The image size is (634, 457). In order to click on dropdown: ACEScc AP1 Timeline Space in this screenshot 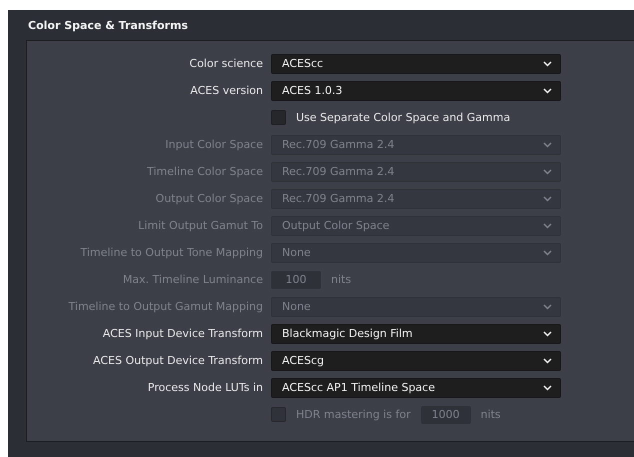, I will do `click(416, 388)`.